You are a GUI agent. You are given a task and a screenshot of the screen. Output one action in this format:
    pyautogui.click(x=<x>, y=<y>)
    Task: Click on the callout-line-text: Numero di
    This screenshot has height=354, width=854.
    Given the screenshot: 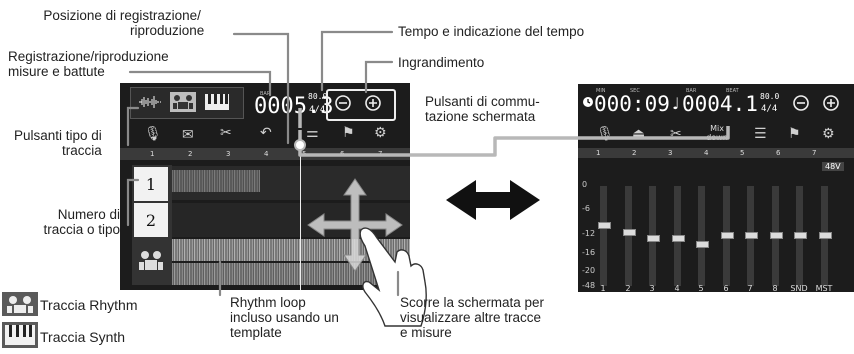 What is the action you would take?
    pyautogui.click(x=88, y=214)
    